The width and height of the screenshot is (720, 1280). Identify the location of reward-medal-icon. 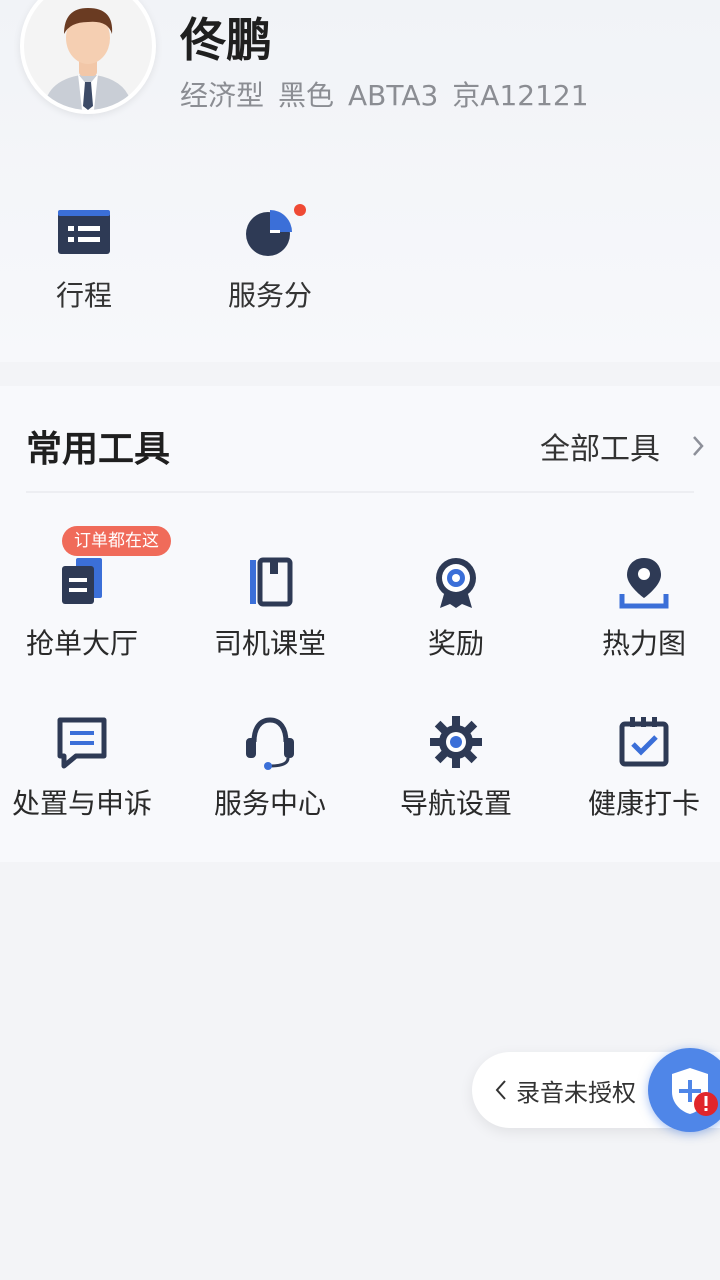
(456, 582).